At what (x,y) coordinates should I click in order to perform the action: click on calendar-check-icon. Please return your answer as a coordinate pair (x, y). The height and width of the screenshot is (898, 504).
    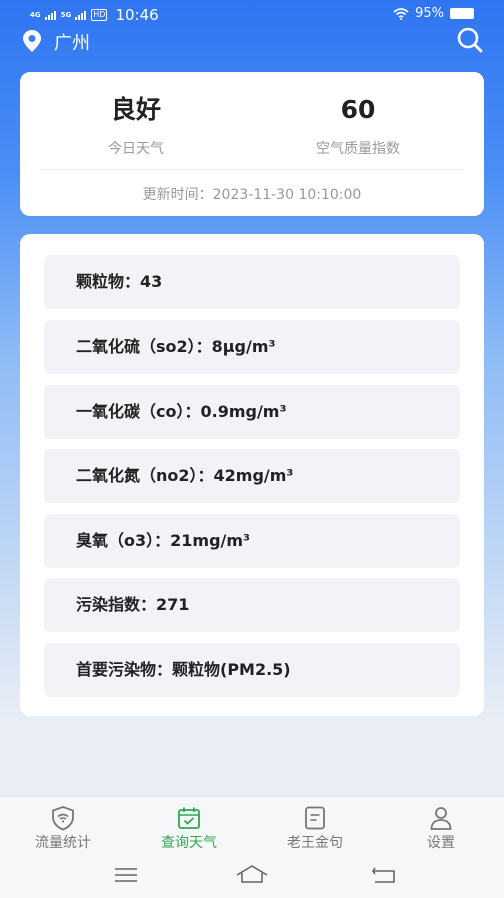
    Looking at the image, I should click on (189, 818).